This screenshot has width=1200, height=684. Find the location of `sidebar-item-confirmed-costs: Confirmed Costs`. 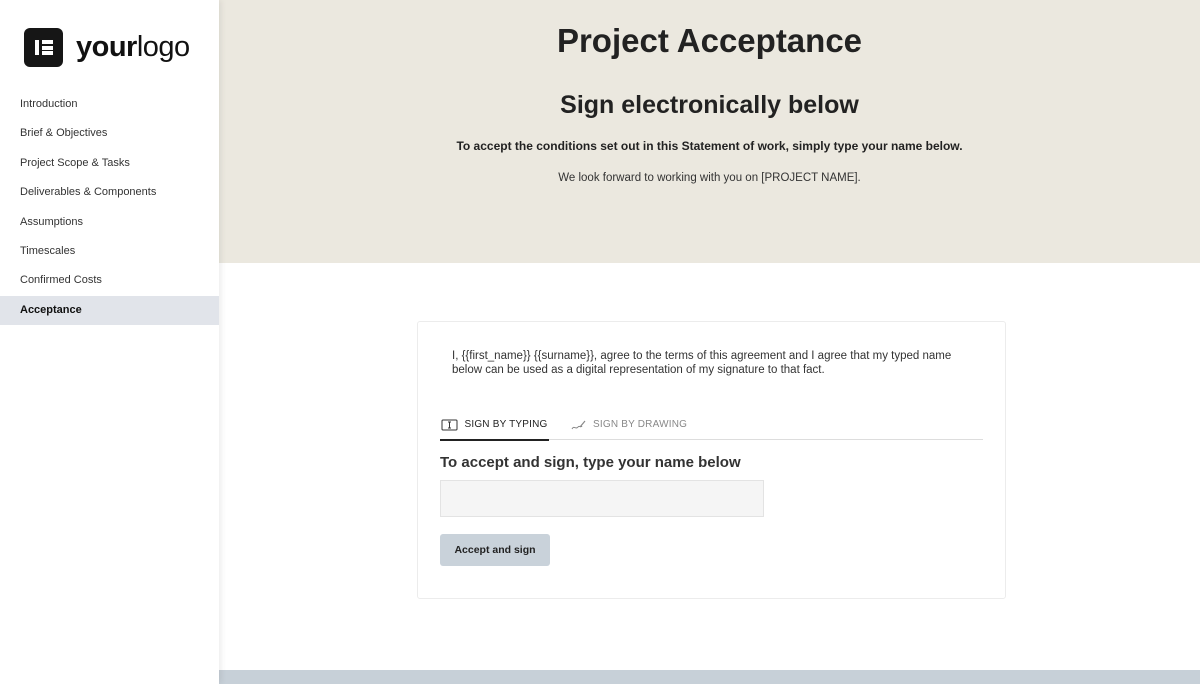

sidebar-item-confirmed-costs: Confirmed Costs is located at coordinates (109, 280).